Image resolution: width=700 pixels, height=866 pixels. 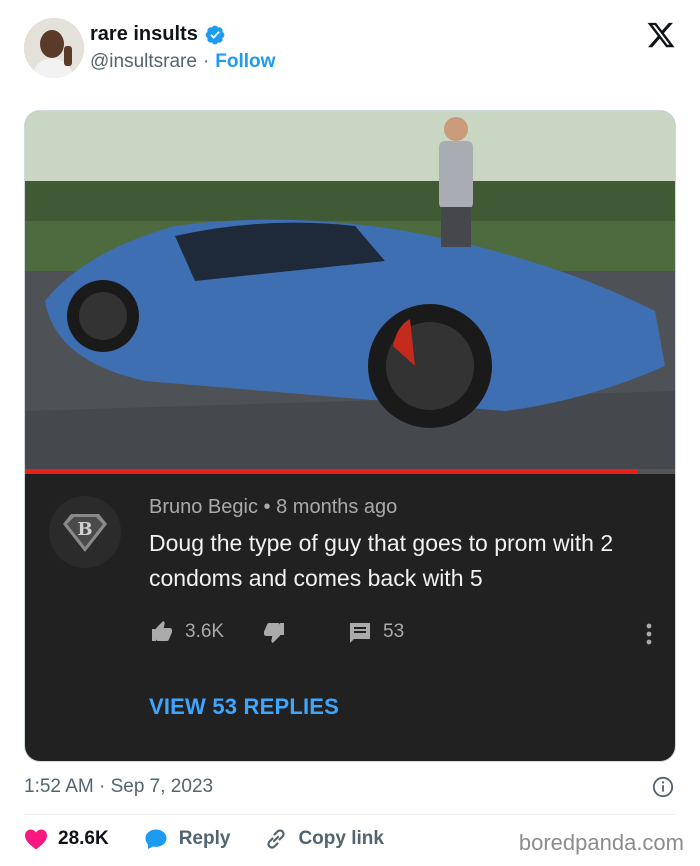 I want to click on svg-text: B, so click(x=84, y=529).